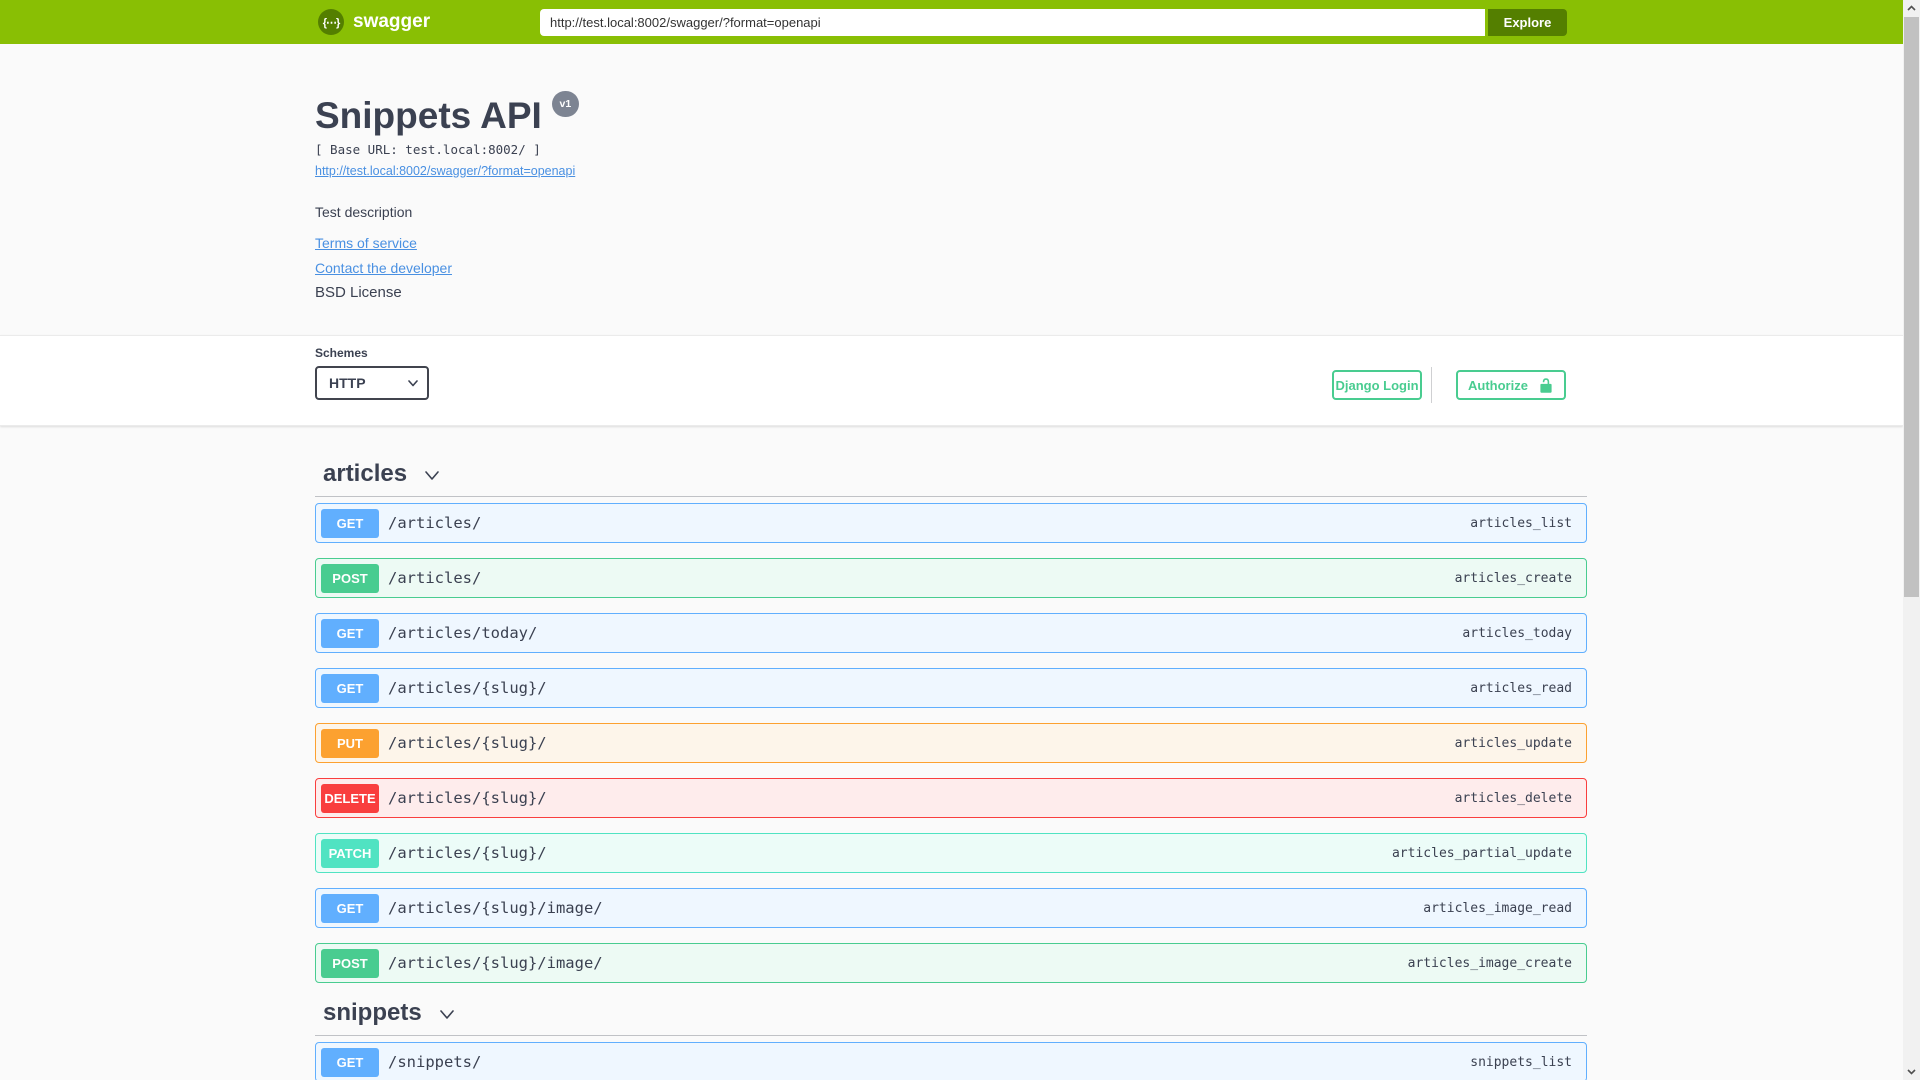 Image resolution: width=1920 pixels, height=1080 pixels. Describe the element at coordinates (350, 853) in the screenshot. I see `method-badge: PATCH` at that location.